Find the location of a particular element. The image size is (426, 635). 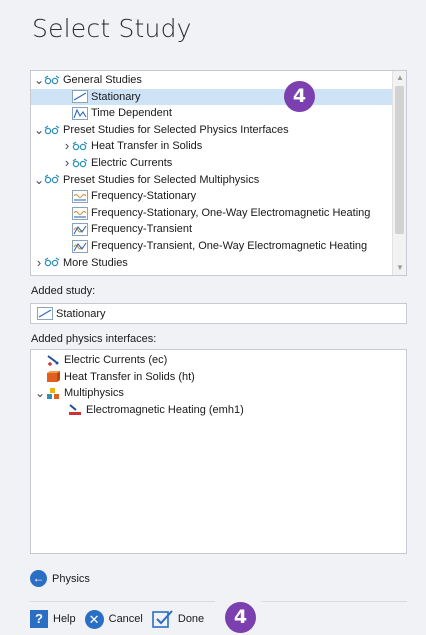

physics-item-label: Multiphysics is located at coordinates (94, 393).